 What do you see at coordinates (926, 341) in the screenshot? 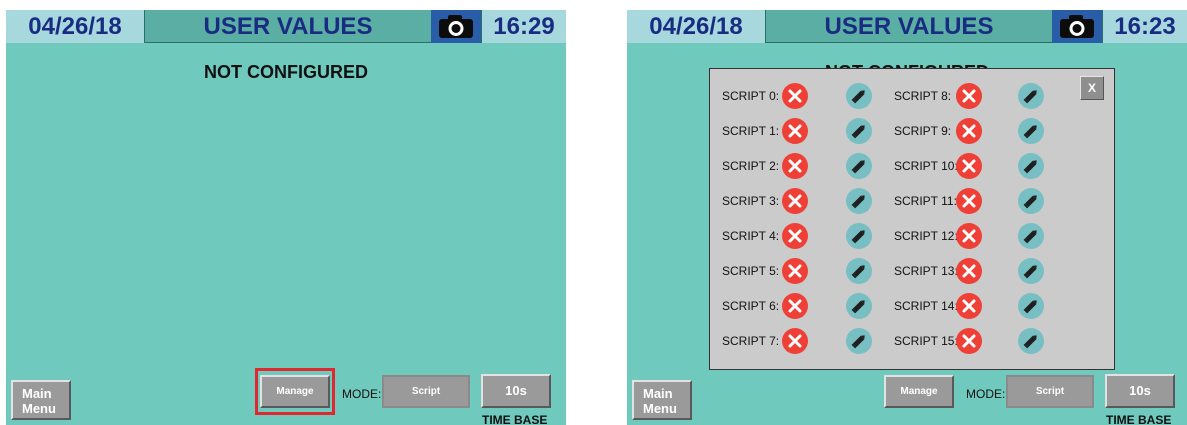
I see `script-label: SCRIPT 15:` at bounding box center [926, 341].